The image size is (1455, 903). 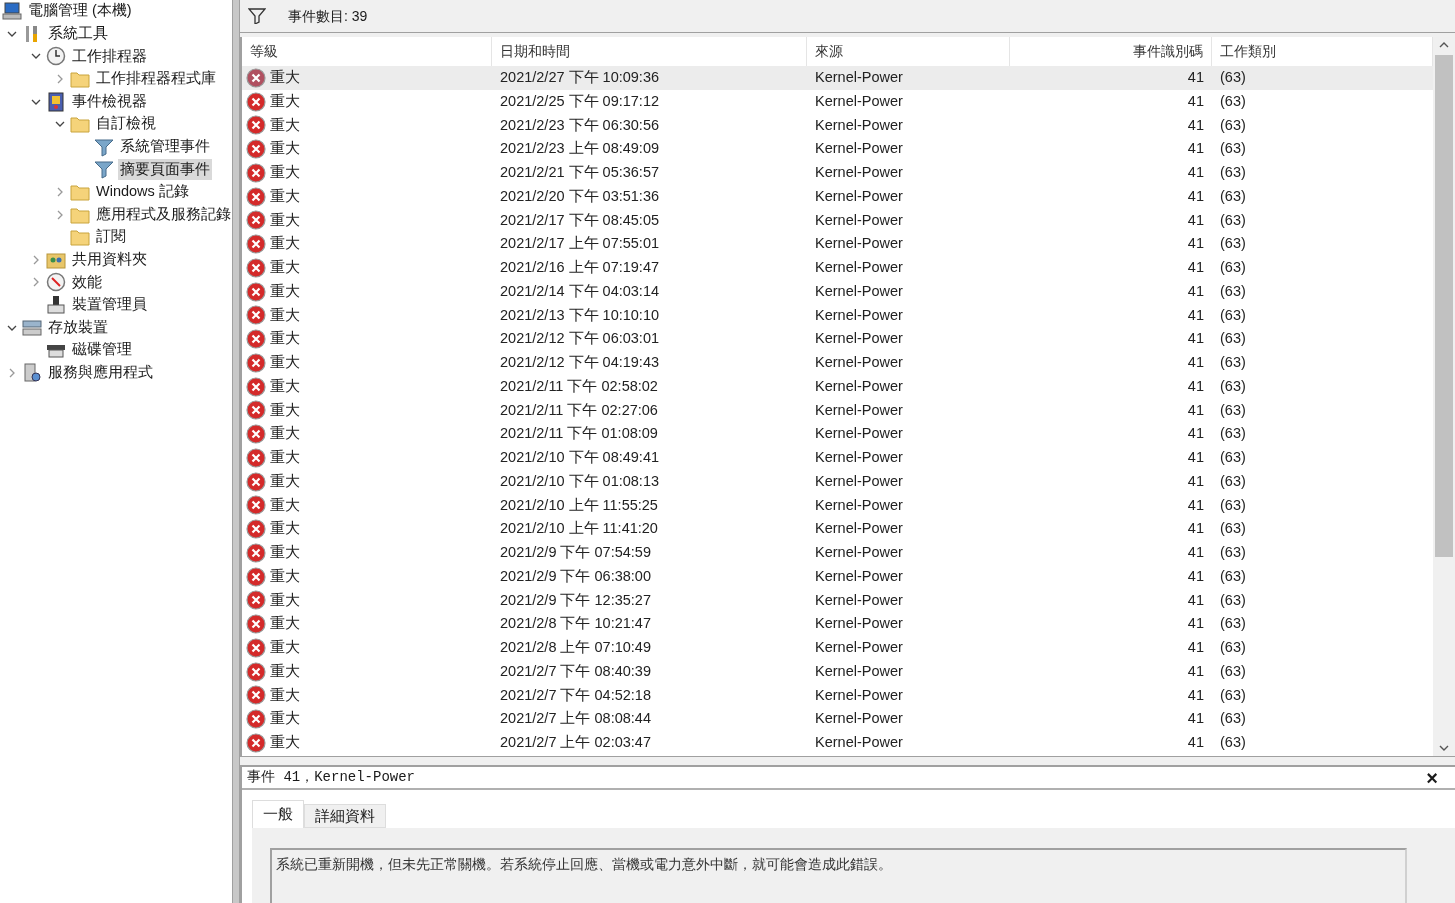 What do you see at coordinates (837, 244) in the screenshot?
I see `table-row: 重大 2021/2/17 上午 07:55:01 Kernel-Power 41 (63)` at bounding box center [837, 244].